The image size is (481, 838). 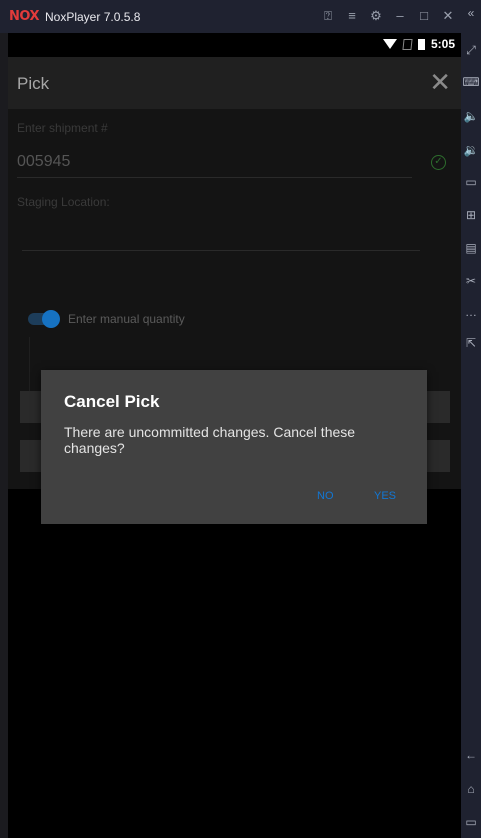 I want to click on shipment-label: Enter shipment #, so click(x=62, y=128).